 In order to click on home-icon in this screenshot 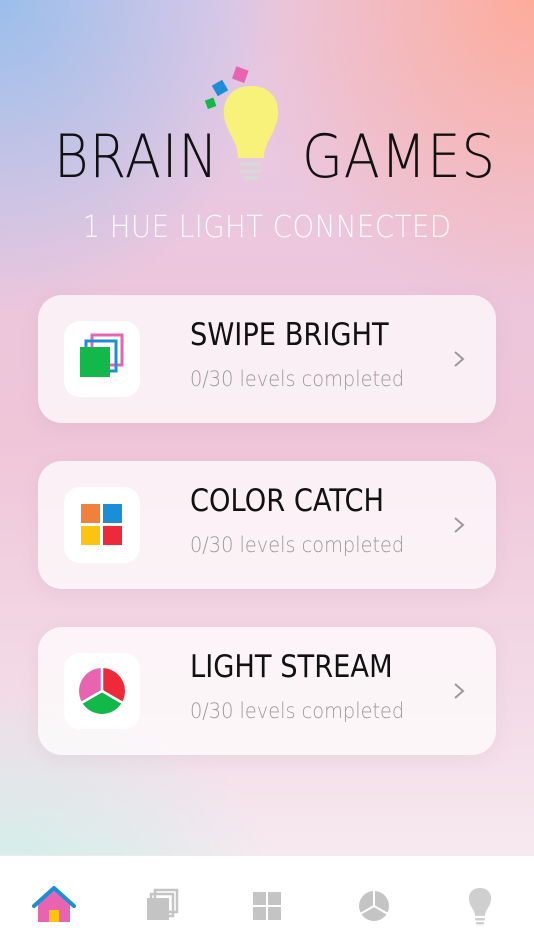, I will do `click(54, 904)`.